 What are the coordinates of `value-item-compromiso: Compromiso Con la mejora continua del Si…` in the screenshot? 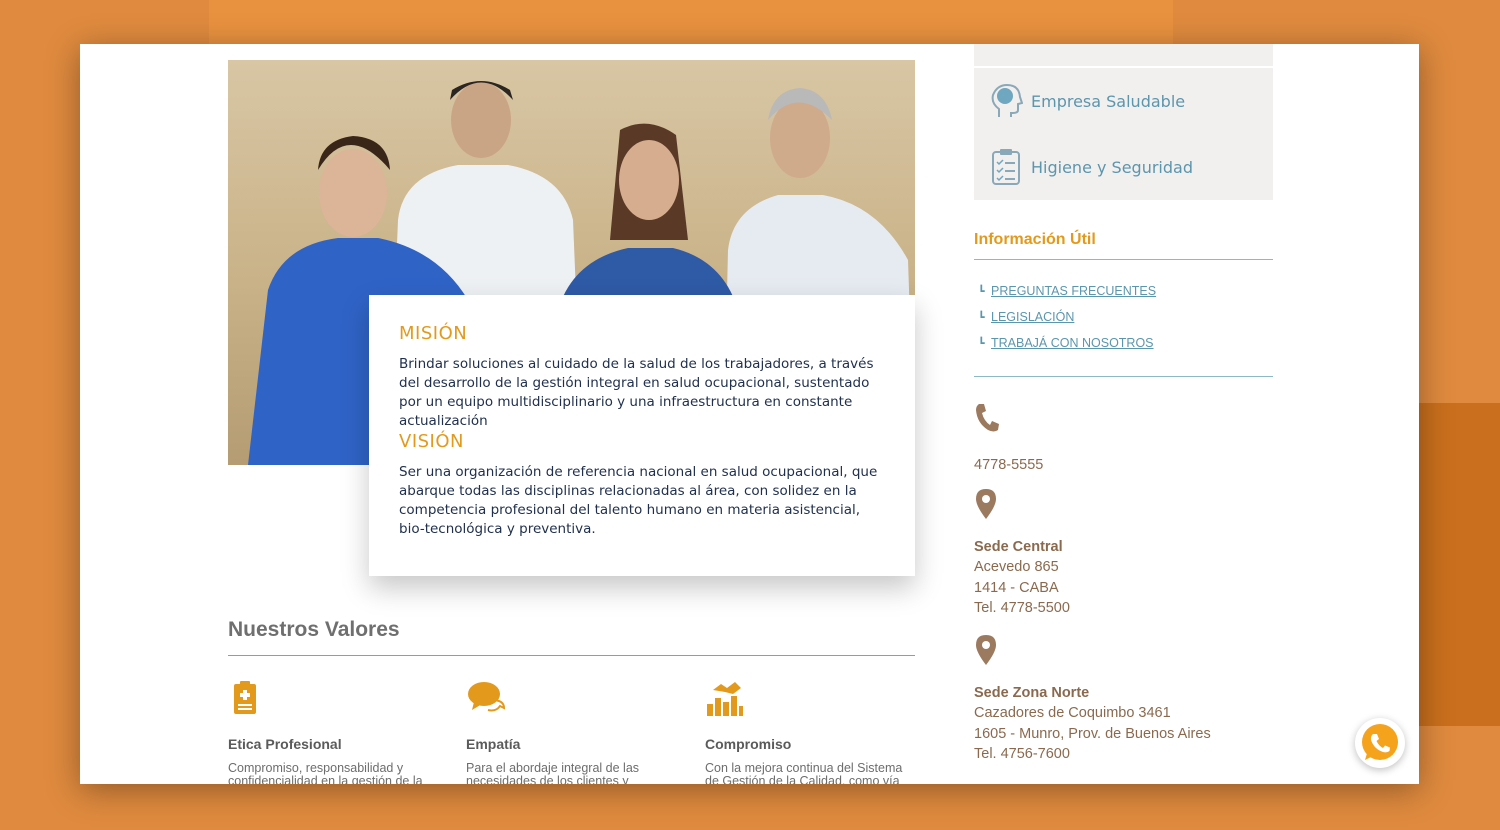 It's located at (810, 732).